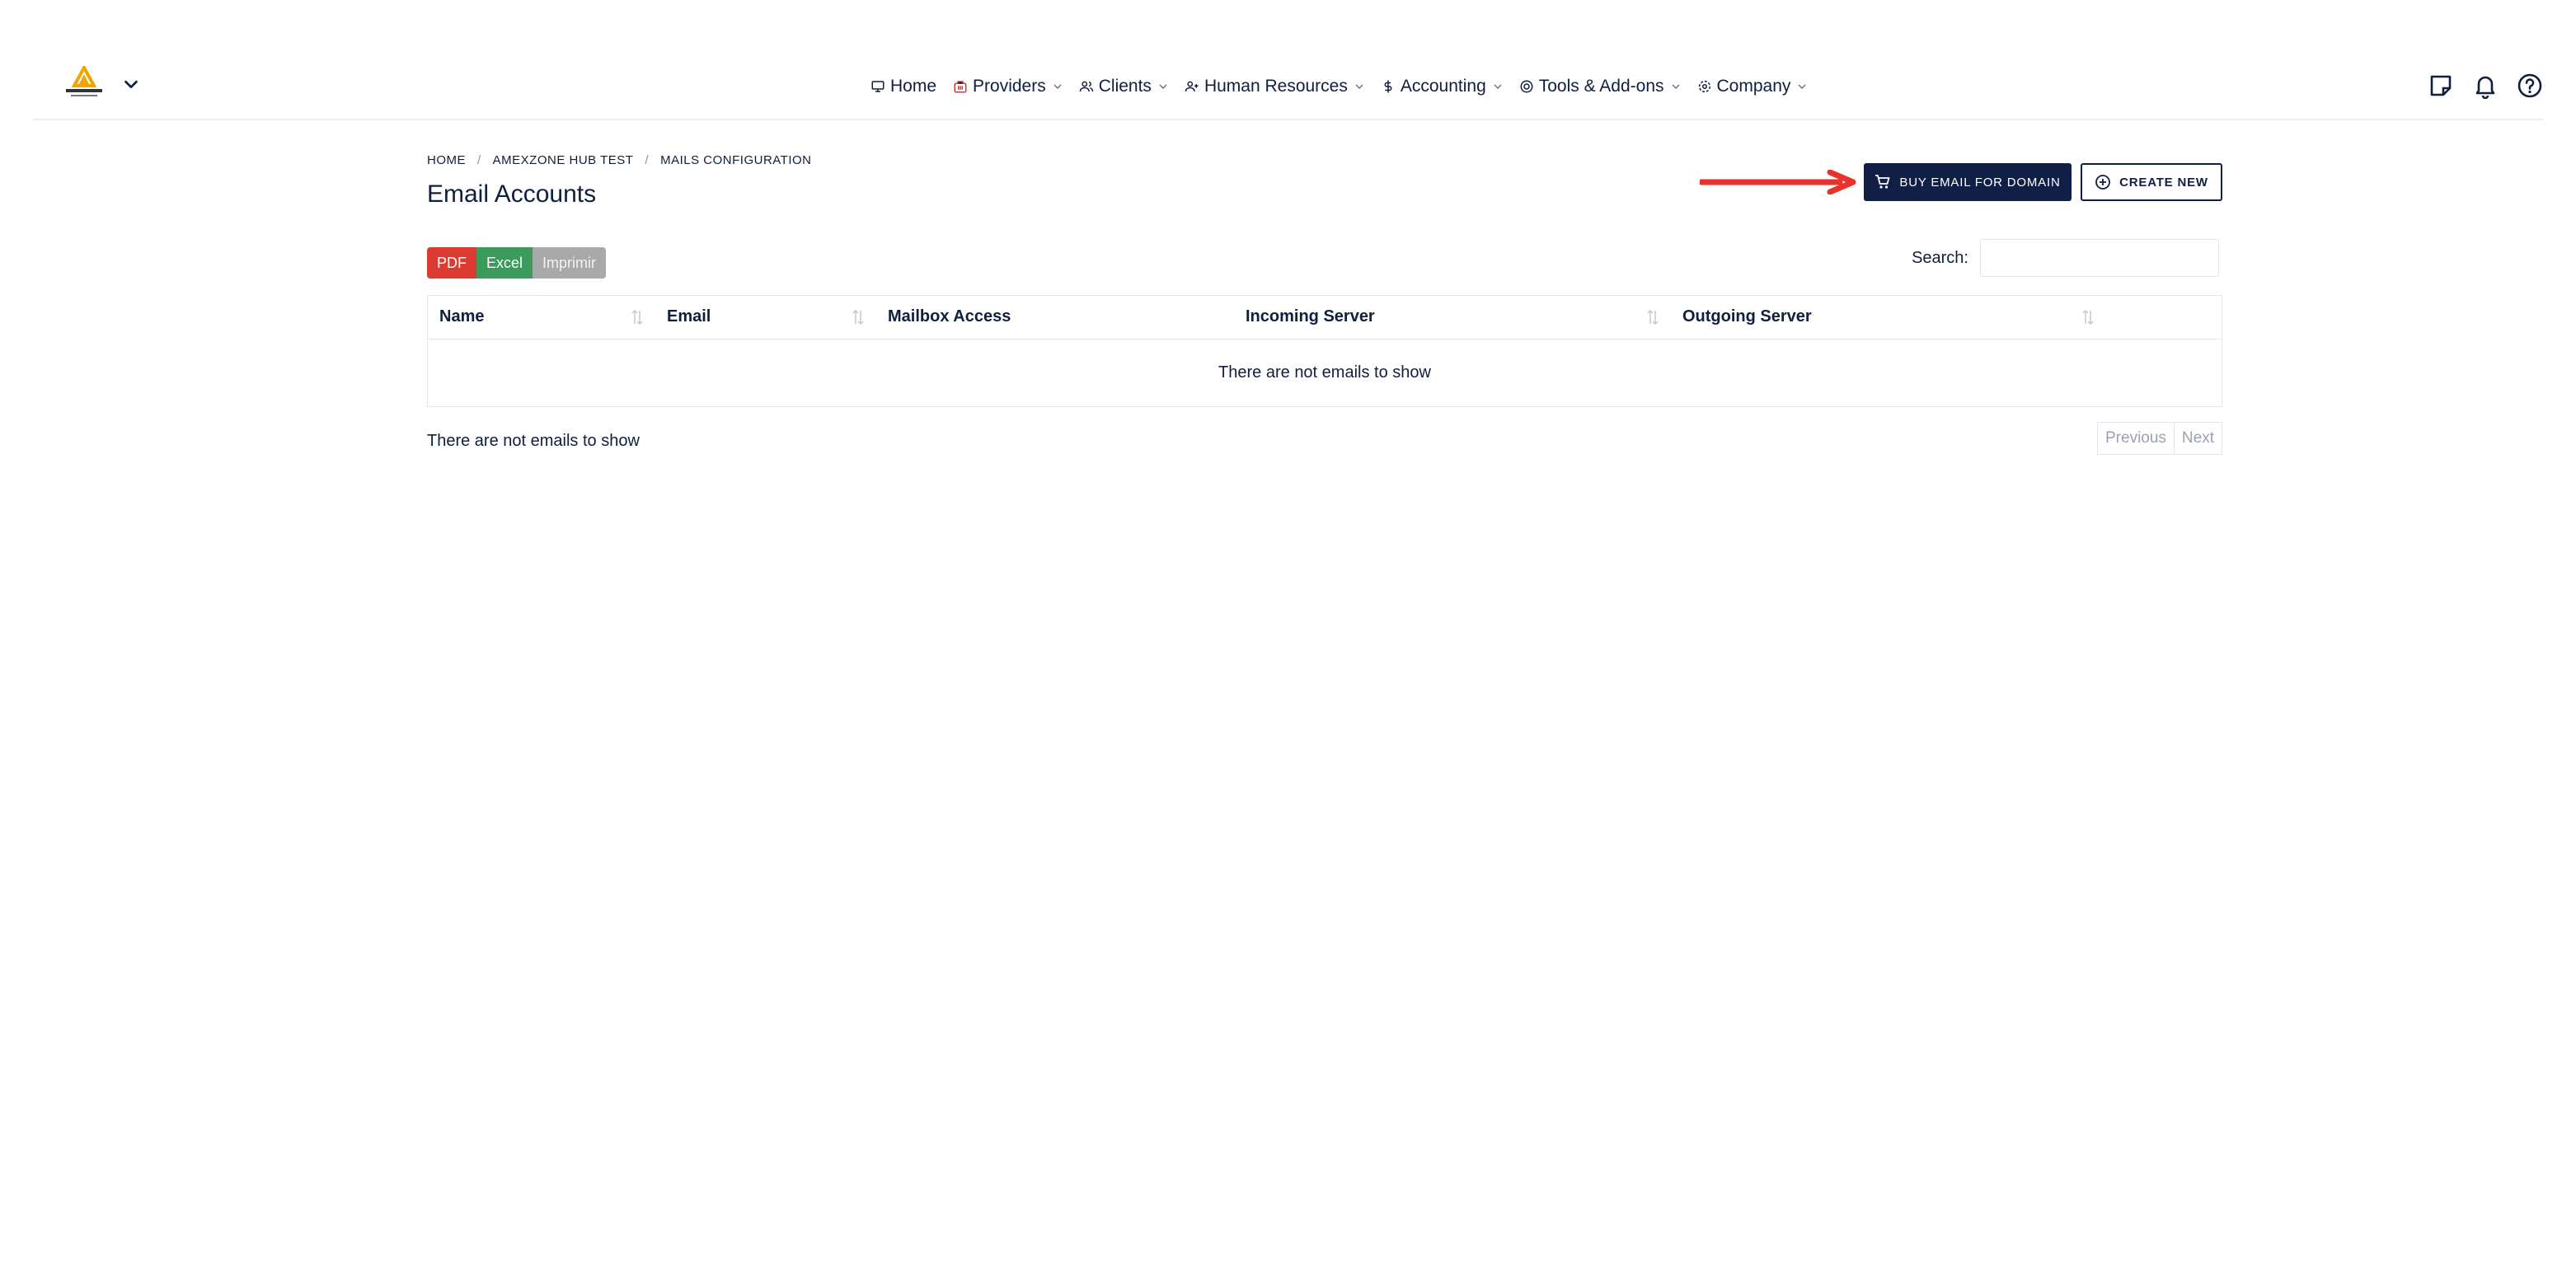 The width and height of the screenshot is (2576, 1288). I want to click on table-row: There are not emails to show, so click(1325, 372).